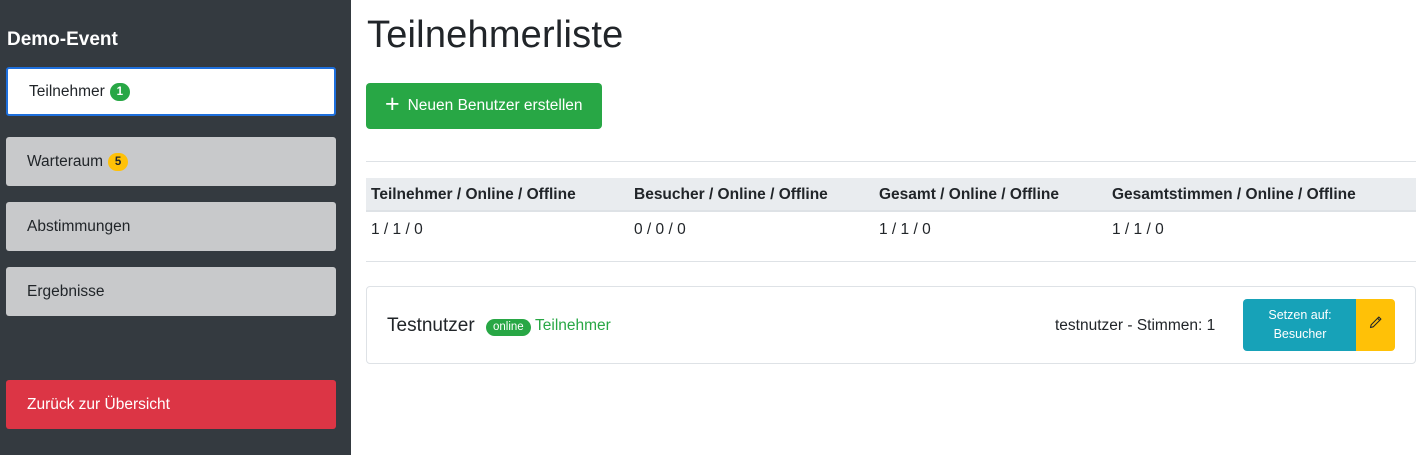  Describe the element at coordinates (508, 327) in the screenshot. I see `online-status-badge: online` at that location.